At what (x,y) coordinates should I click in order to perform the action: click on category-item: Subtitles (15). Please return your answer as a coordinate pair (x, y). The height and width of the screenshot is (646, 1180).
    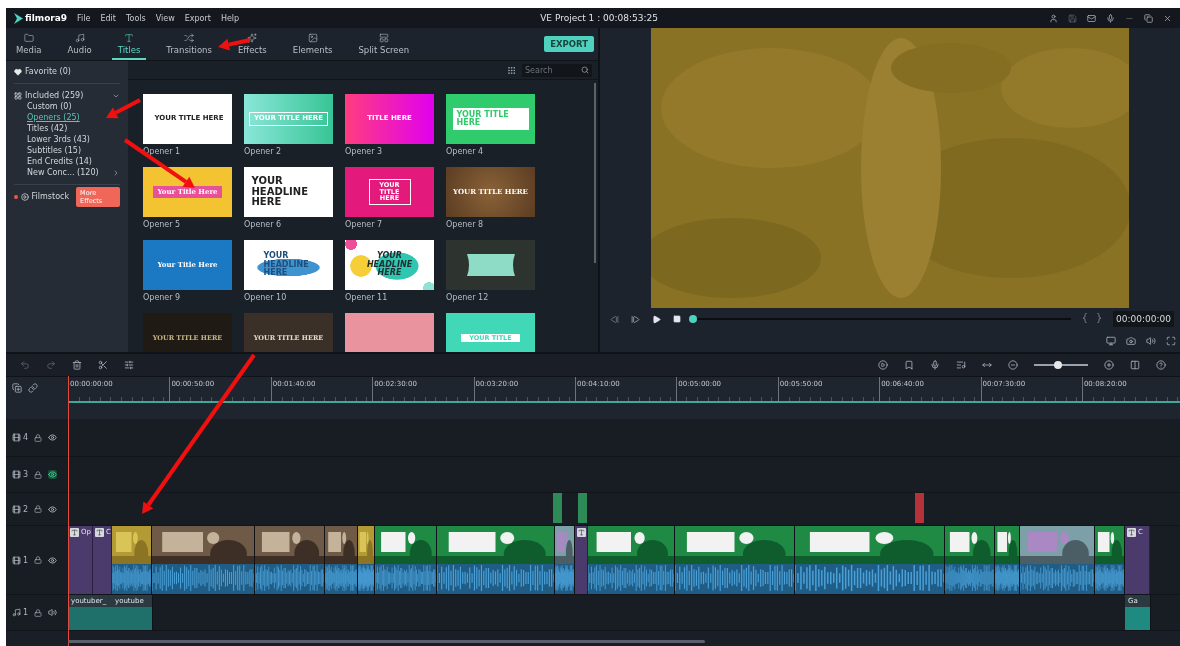
    Looking at the image, I should click on (73, 150).